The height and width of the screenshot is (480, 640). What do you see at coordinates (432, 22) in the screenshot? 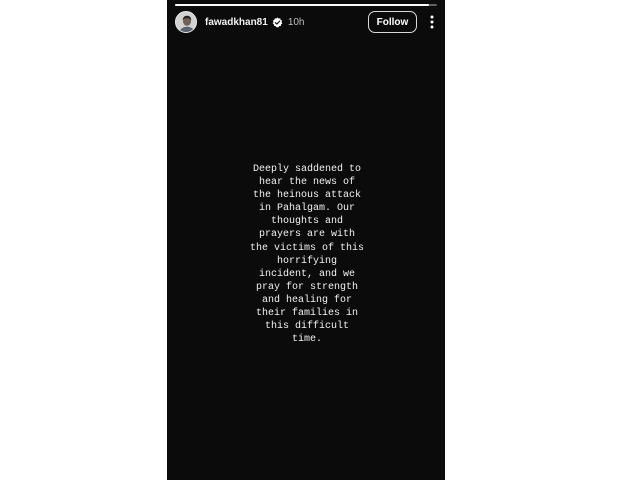
I see `more-vertical-icon` at bounding box center [432, 22].